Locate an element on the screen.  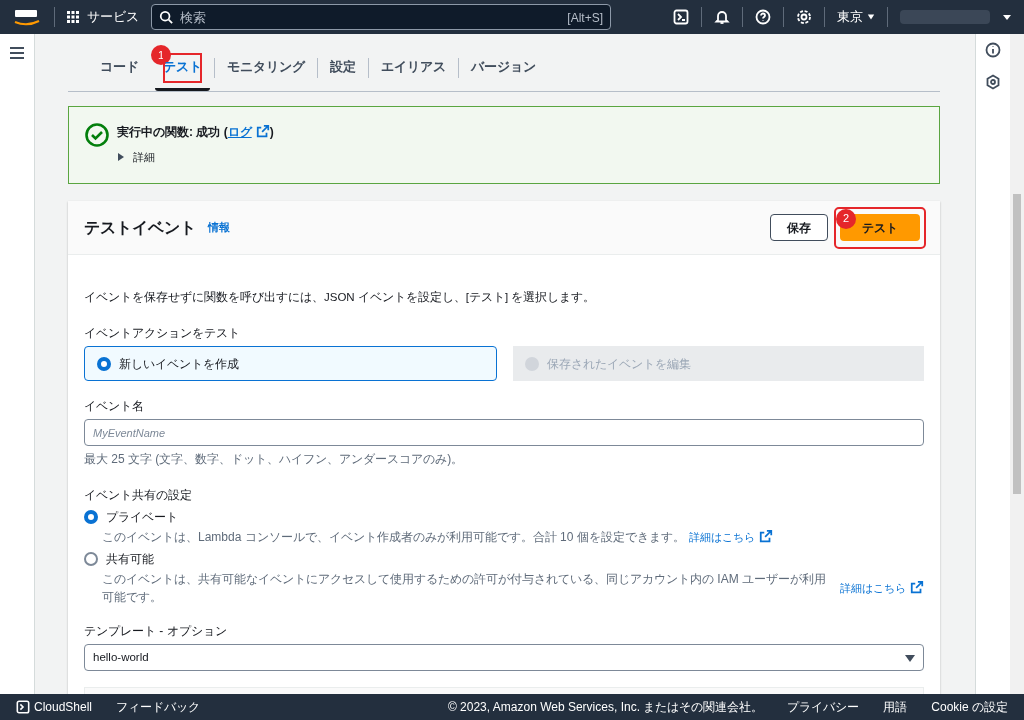
services-menu: サービス is located at coordinates (103, 17).